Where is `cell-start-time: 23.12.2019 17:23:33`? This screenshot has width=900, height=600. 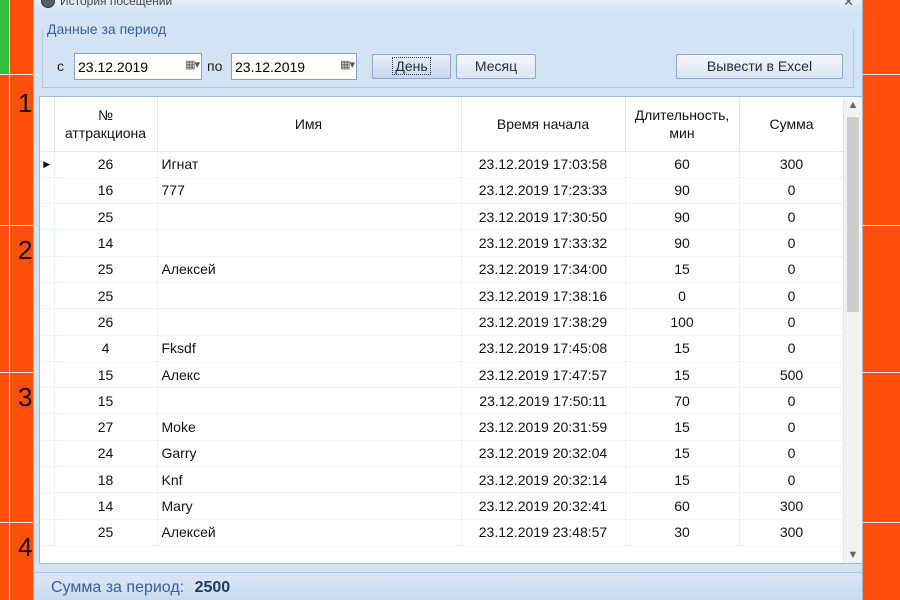 cell-start-time: 23.12.2019 17:23:33 is located at coordinates (543, 191).